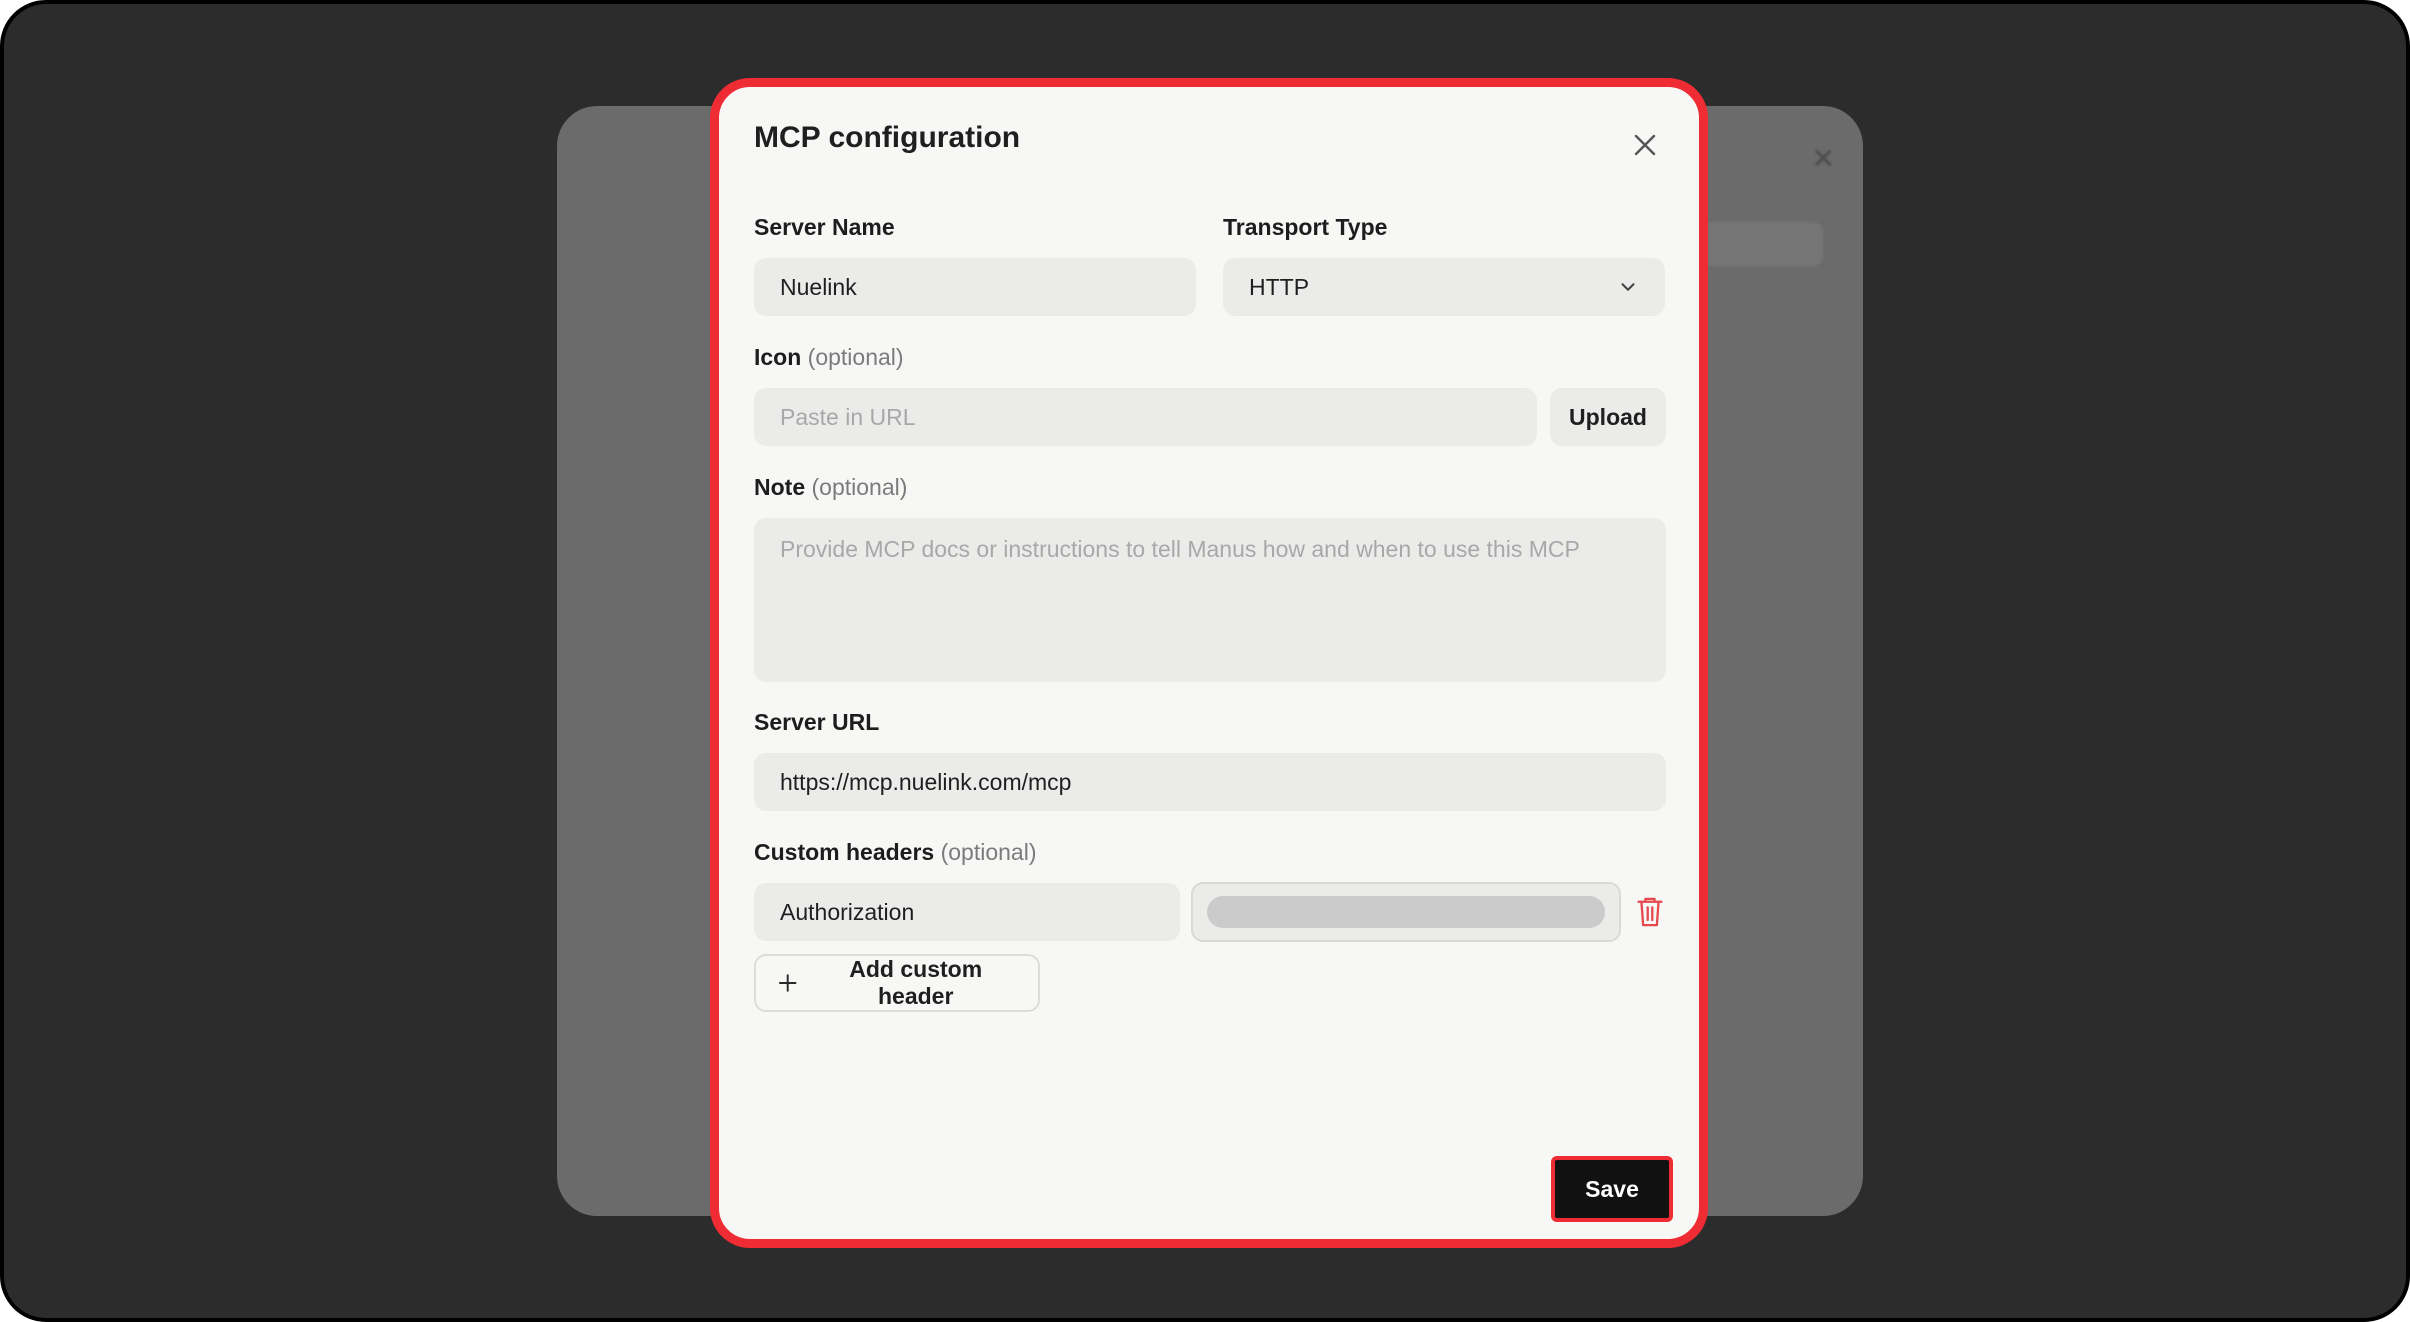 This screenshot has height=1322, width=2410. I want to click on add-custom-header-label: Add custom header, so click(916, 982).